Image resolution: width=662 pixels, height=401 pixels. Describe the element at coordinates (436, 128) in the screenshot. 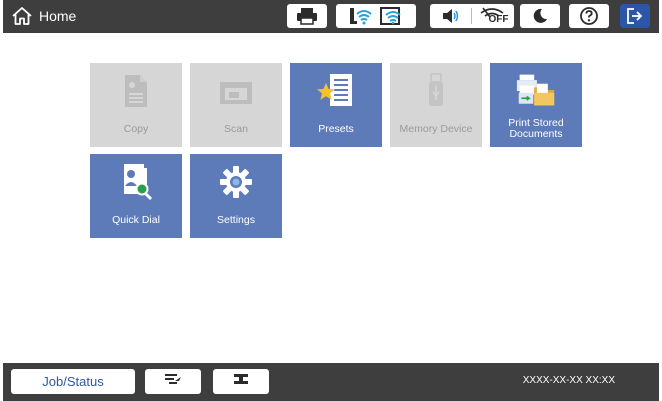

I see `tile-memory-device-label: Memory Device` at that location.